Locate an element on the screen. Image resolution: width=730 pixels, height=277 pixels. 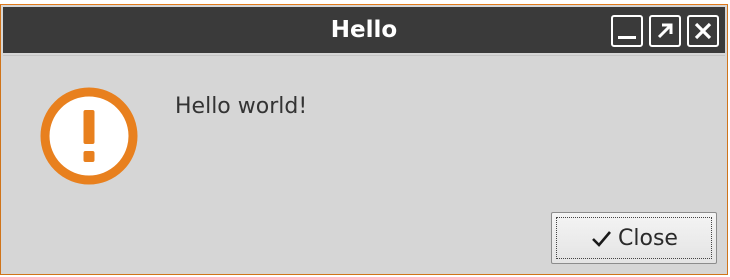
maximize-button is located at coordinates (665, 31).